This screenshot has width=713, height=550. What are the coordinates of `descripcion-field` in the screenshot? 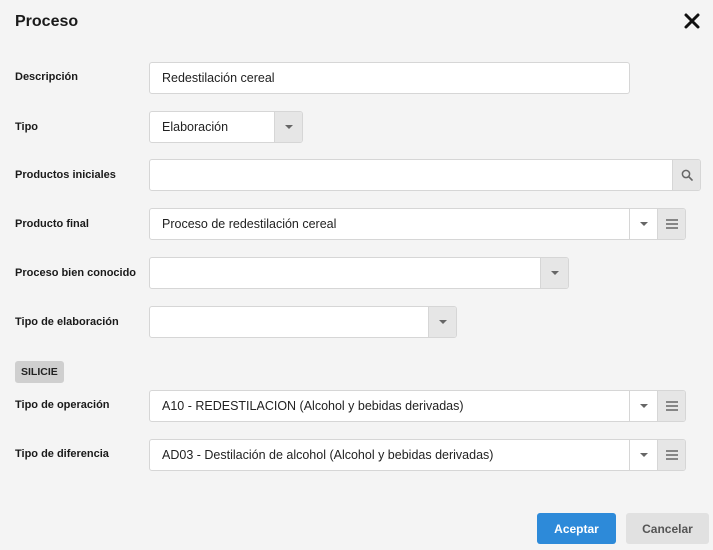 It's located at (389, 78).